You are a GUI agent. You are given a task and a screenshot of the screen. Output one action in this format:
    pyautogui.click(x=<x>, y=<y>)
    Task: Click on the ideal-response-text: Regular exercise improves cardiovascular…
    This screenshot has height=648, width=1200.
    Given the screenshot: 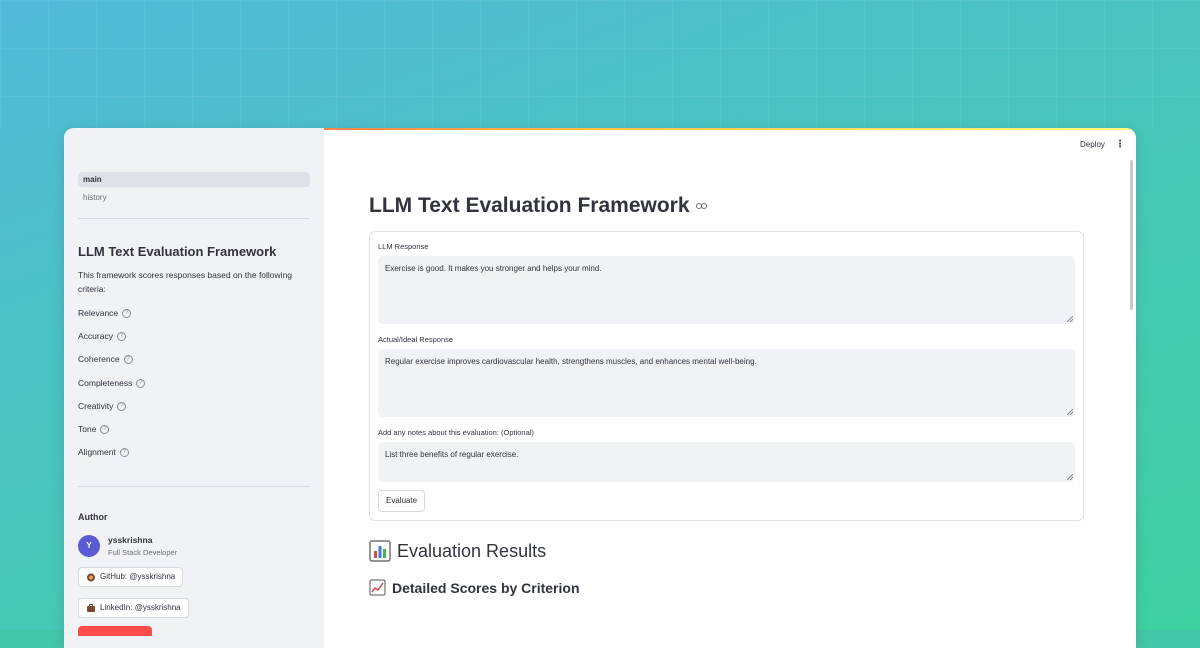 What is the action you would take?
    pyautogui.click(x=571, y=361)
    